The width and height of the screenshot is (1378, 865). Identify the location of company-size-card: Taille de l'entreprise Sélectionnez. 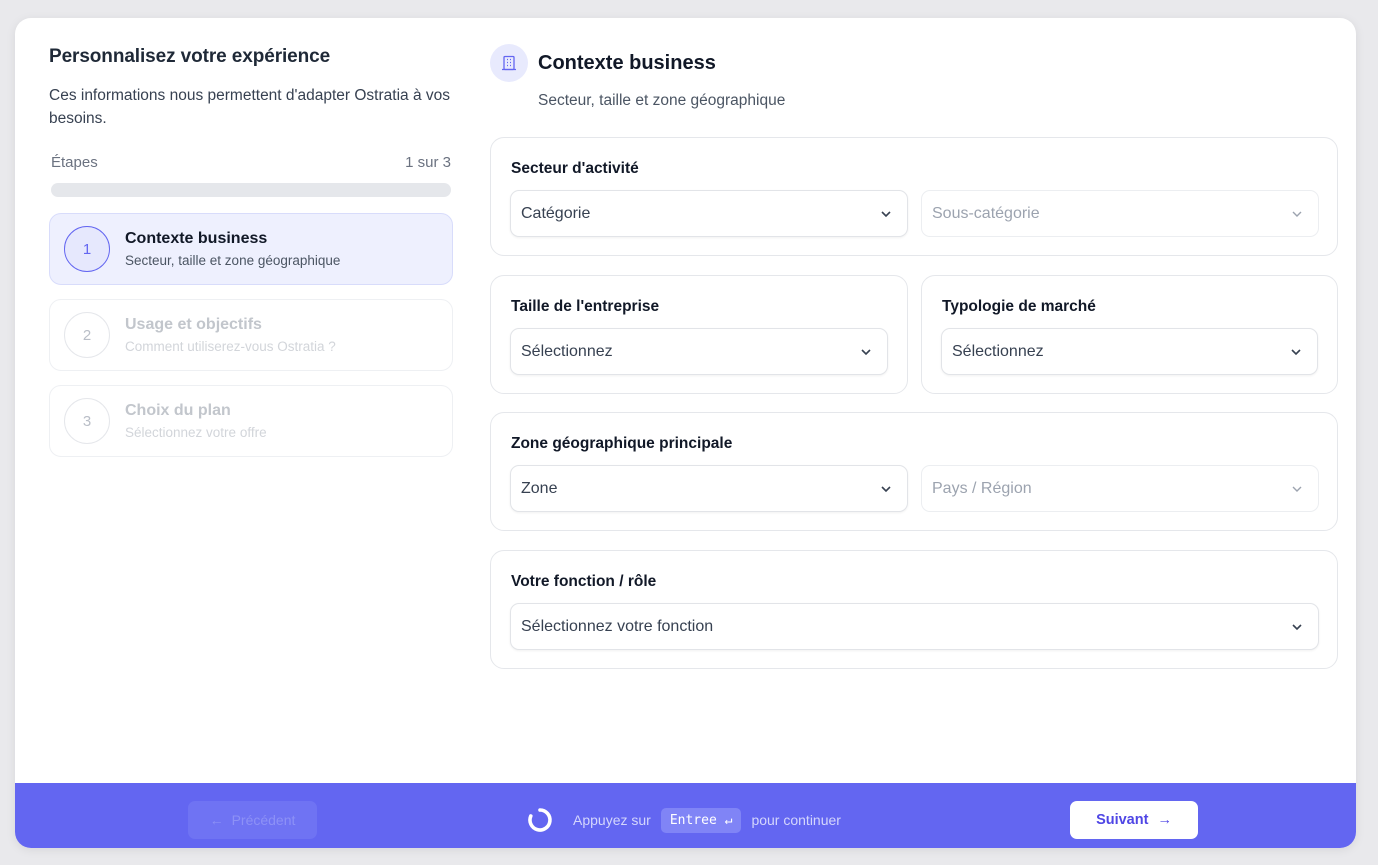
(699, 334).